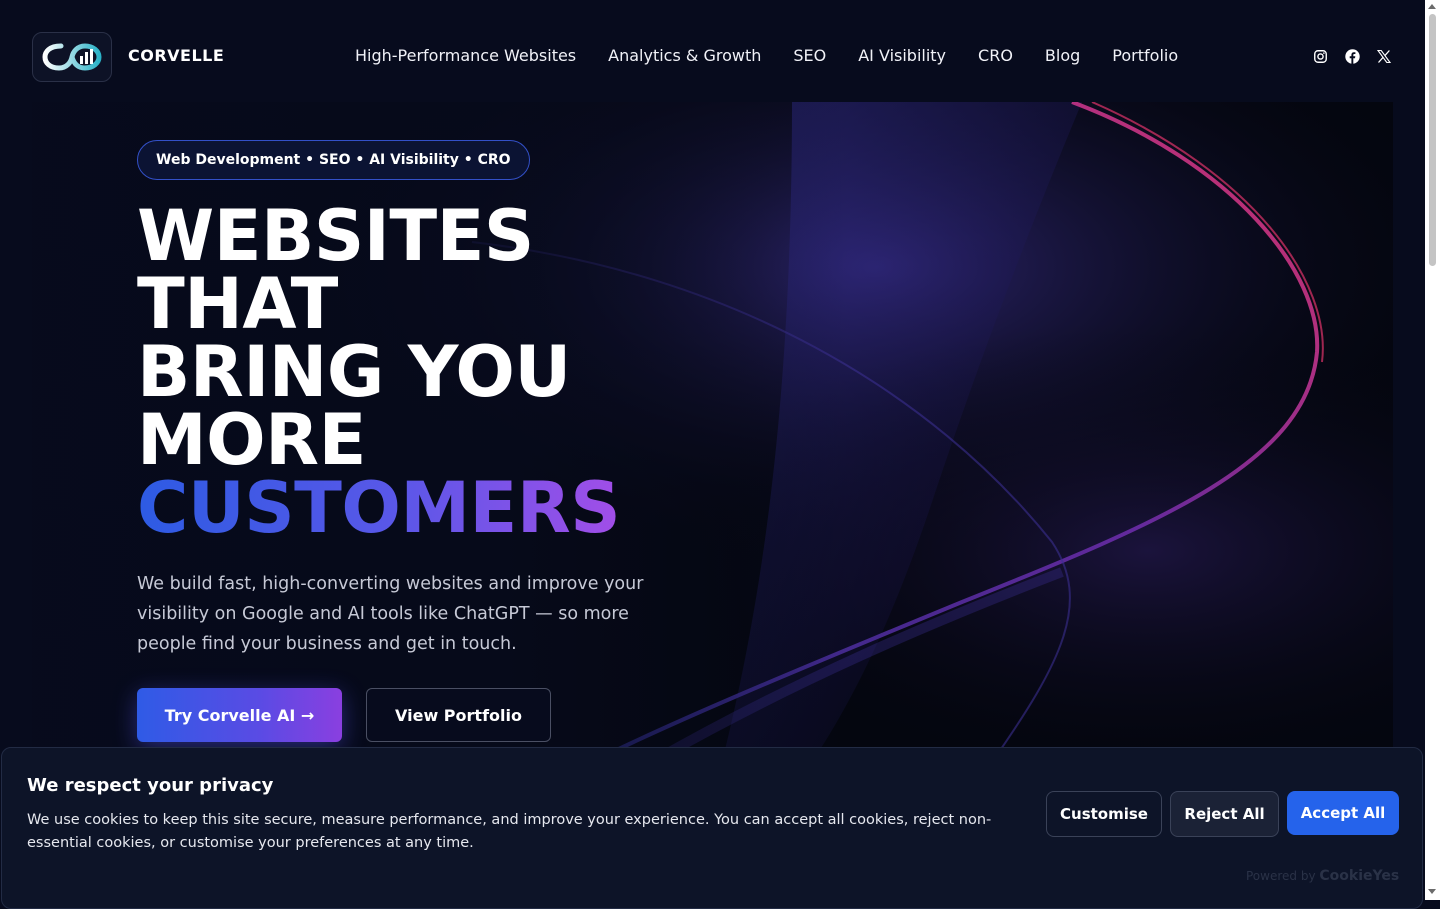 Image resolution: width=1440 pixels, height=909 pixels. What do you see at coordinates (1432, 140) in the screenshot?
I see `scrollbar-thumb` at bounding box center [1432, 140].